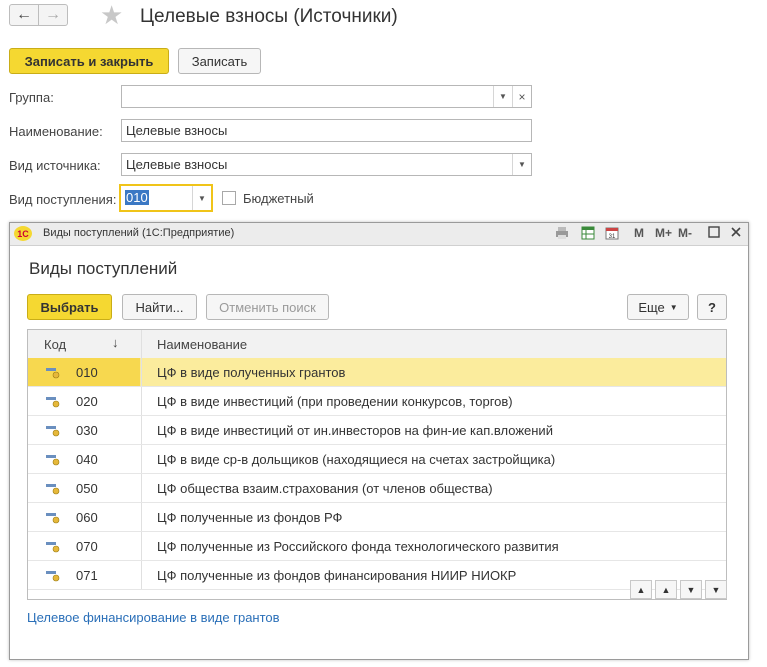 The image size is (767, 667). What do you see at coordinates (89, 61) in the screenshot?
I see `save-and-close-button: Записать и закрыть` at bounding box center [89, 61].